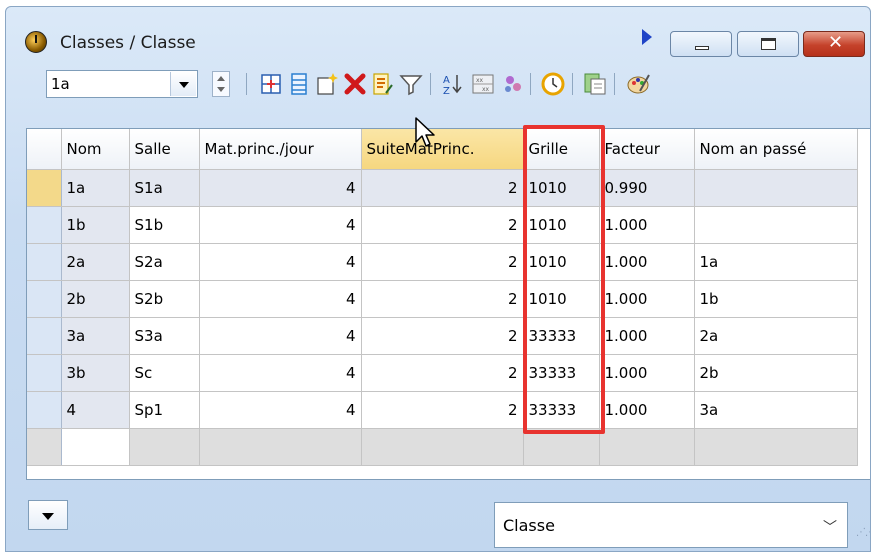 The image size is (874, 552). I want to click on cell-salle: S3a, so click(164, 336).